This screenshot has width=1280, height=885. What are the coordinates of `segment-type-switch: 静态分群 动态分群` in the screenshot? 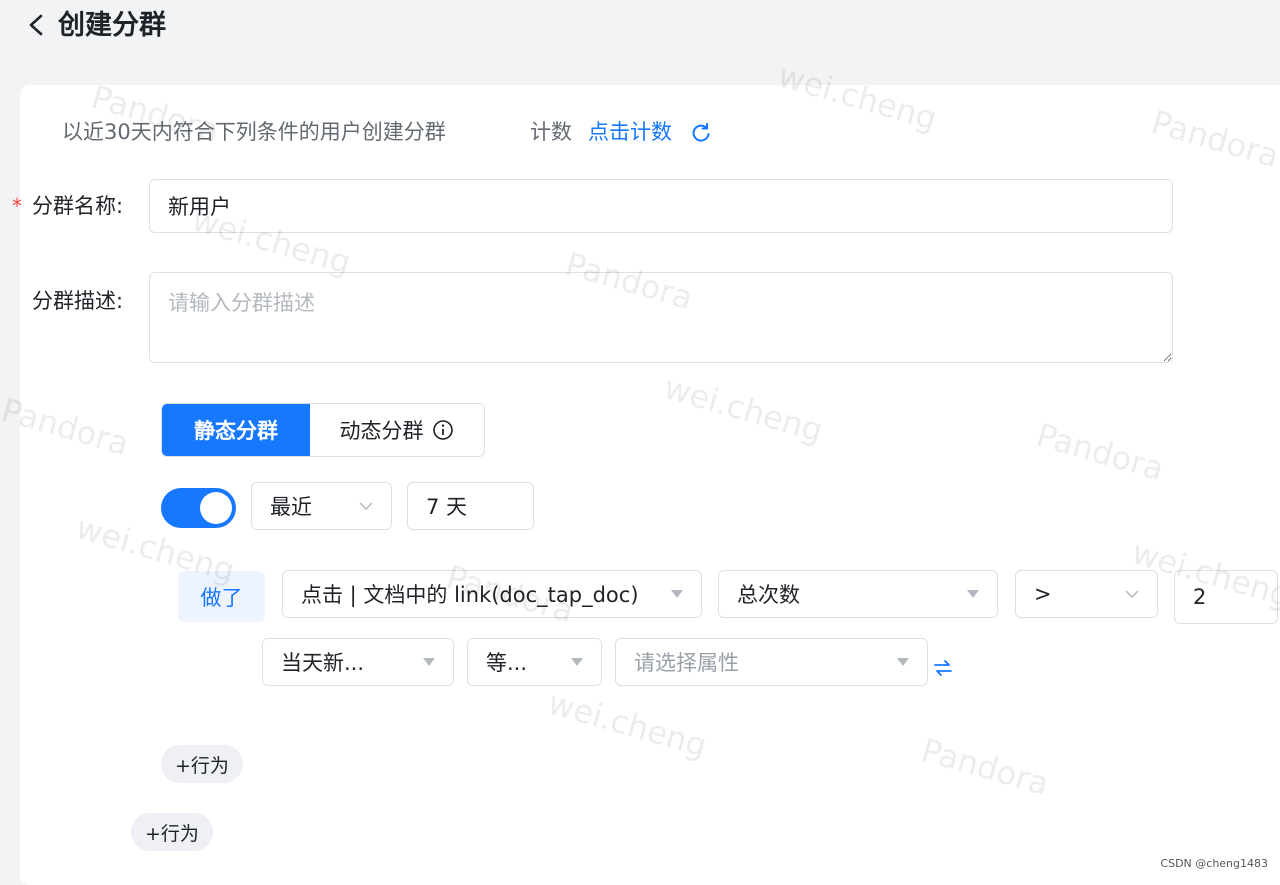 It's located at (323, 430).